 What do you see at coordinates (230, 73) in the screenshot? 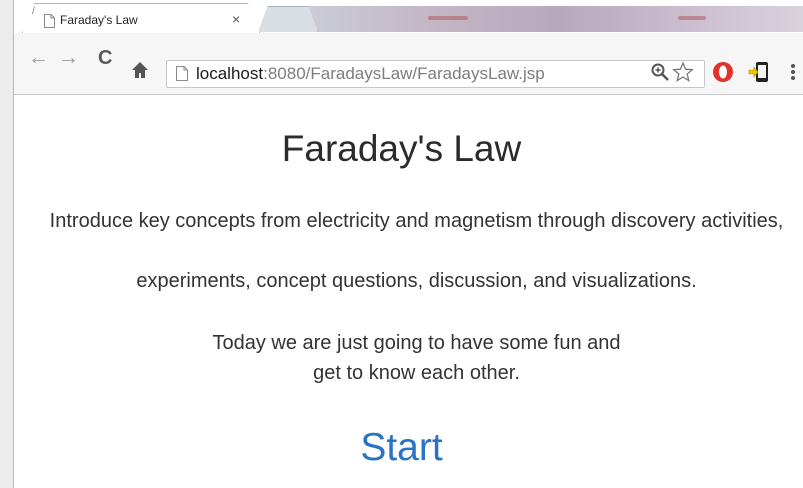
I see `url-host: localhost` at bounding box center [230, 73].